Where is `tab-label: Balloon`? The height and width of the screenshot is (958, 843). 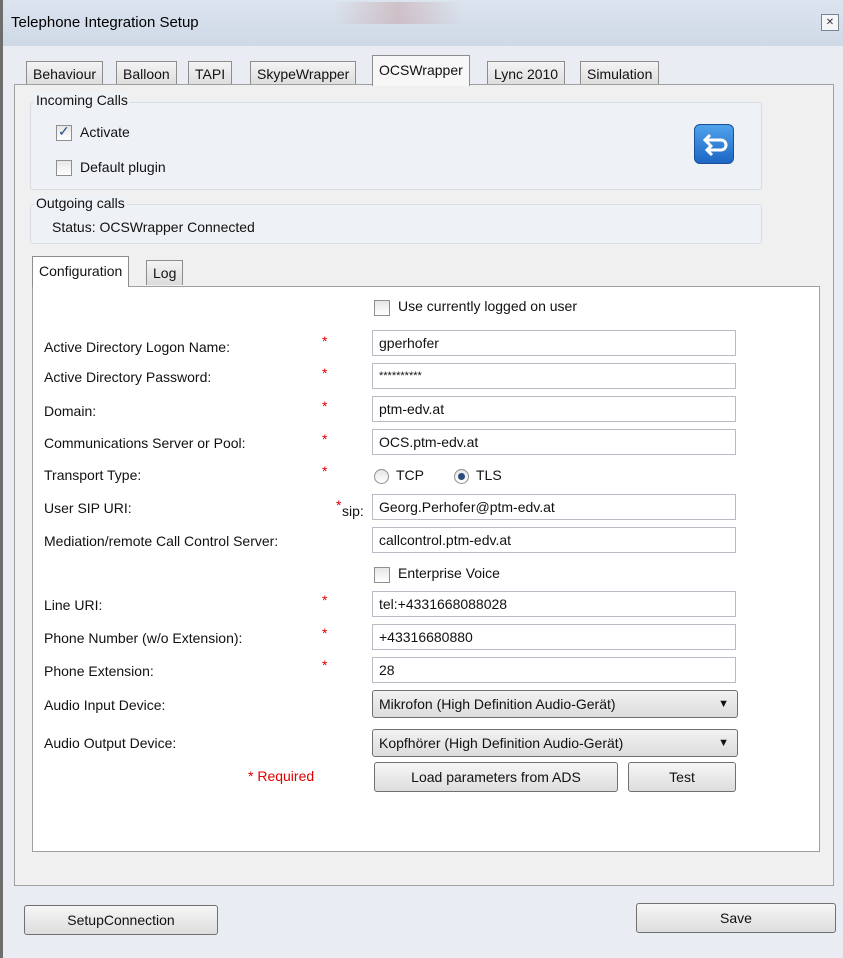
tab-label: Balloon is located at coordinates (146, 74).